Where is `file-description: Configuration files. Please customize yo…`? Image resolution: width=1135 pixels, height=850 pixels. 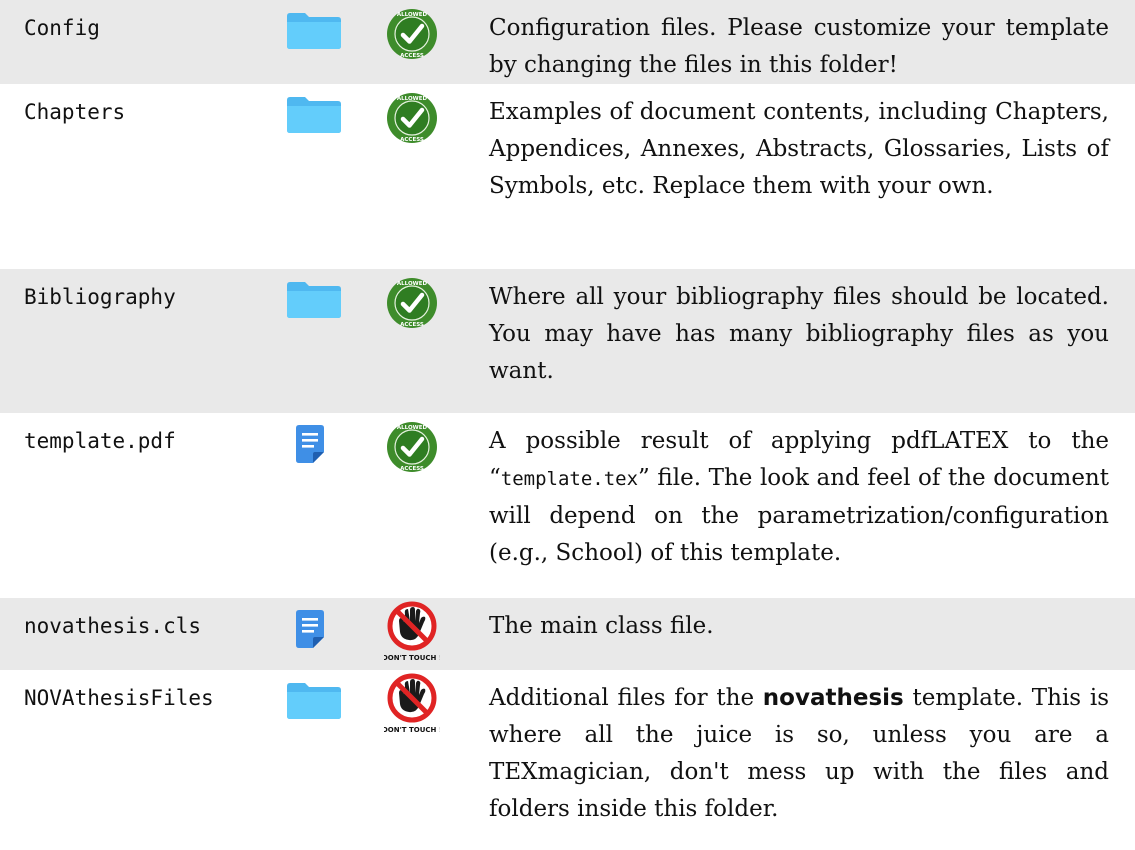 file-description: Configuration files. Please customize yo… is located at coordinates (799, 46).